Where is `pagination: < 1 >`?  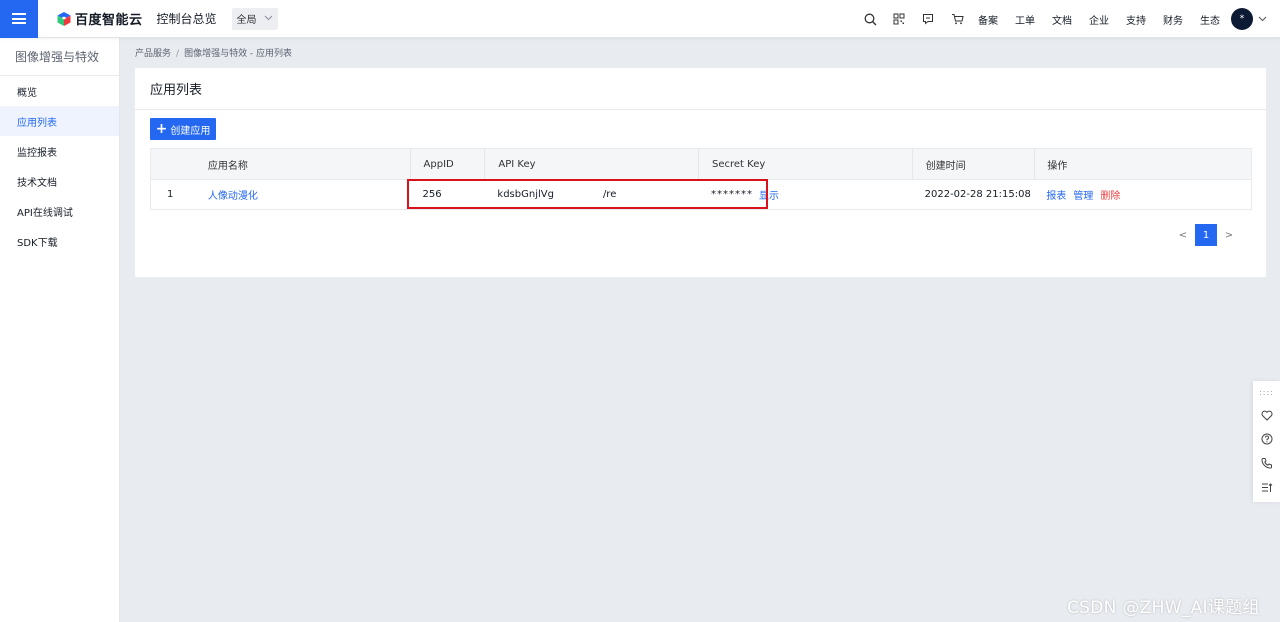
pagination: < 1 > is located at coordinates (1206, 235).